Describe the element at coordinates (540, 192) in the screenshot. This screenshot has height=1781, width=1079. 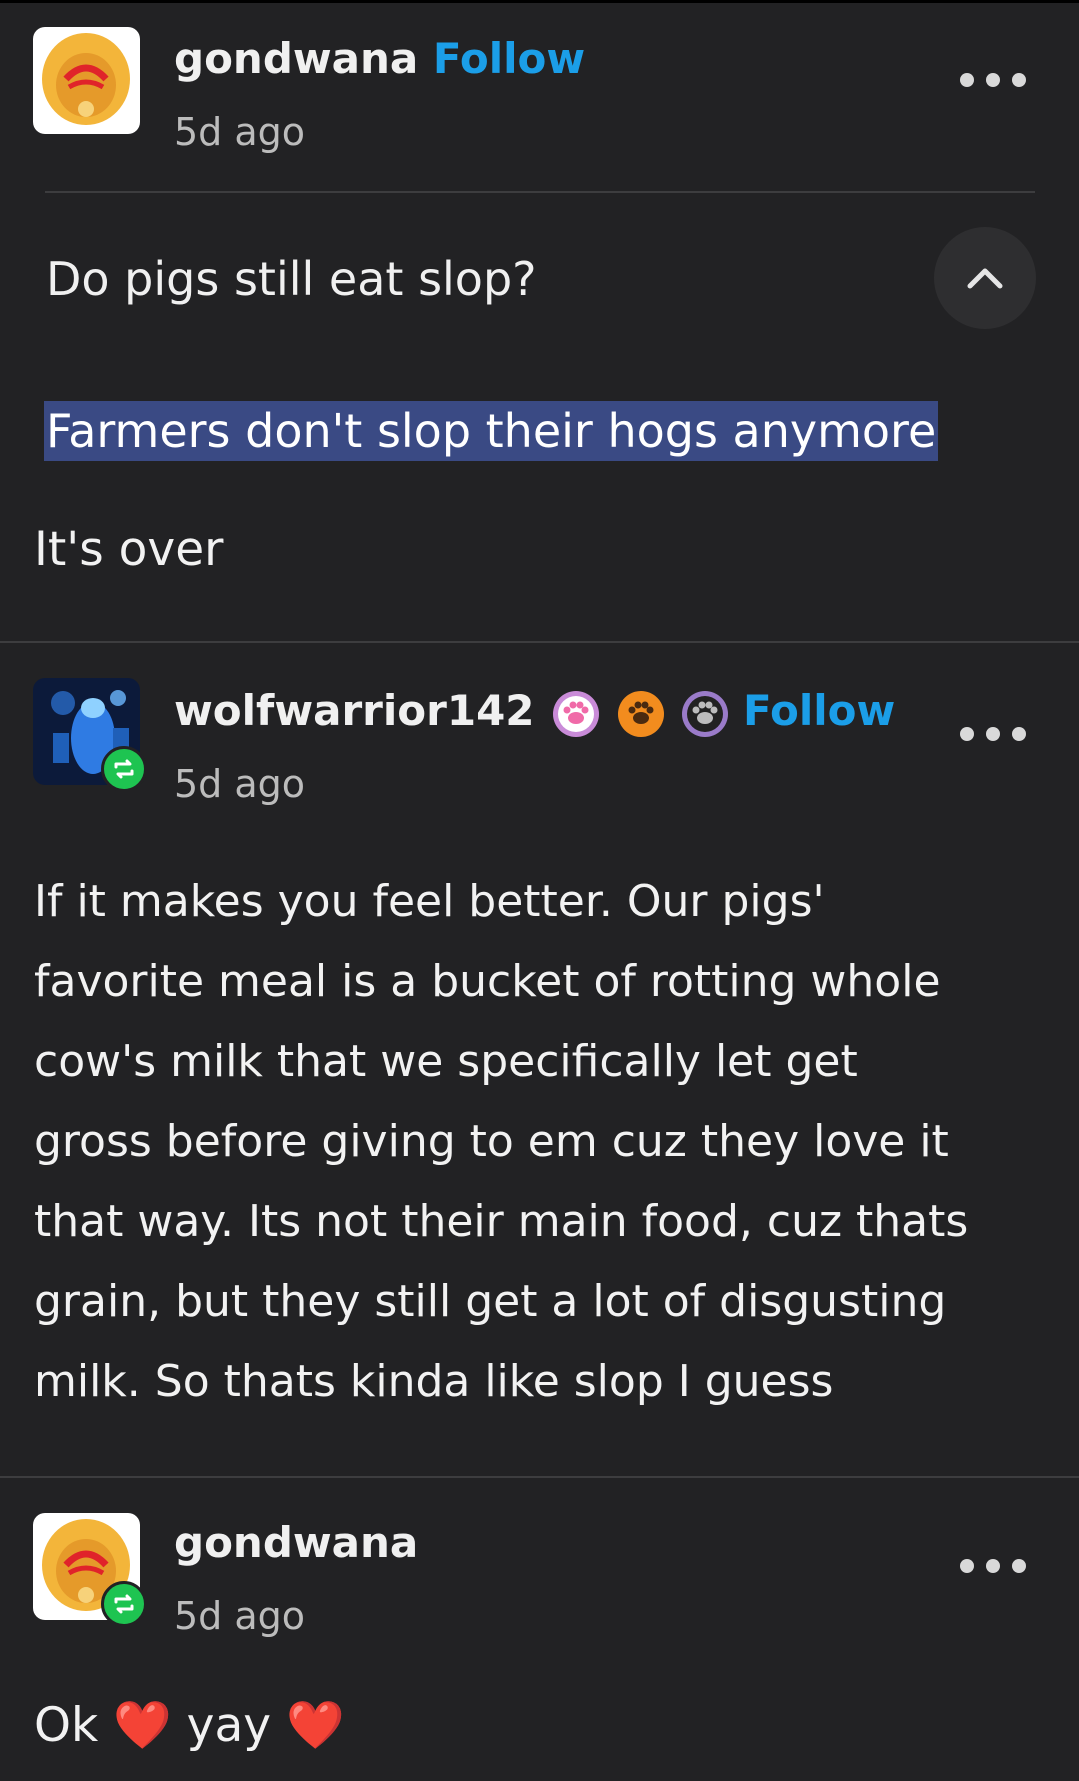
I see `divider` at that location.